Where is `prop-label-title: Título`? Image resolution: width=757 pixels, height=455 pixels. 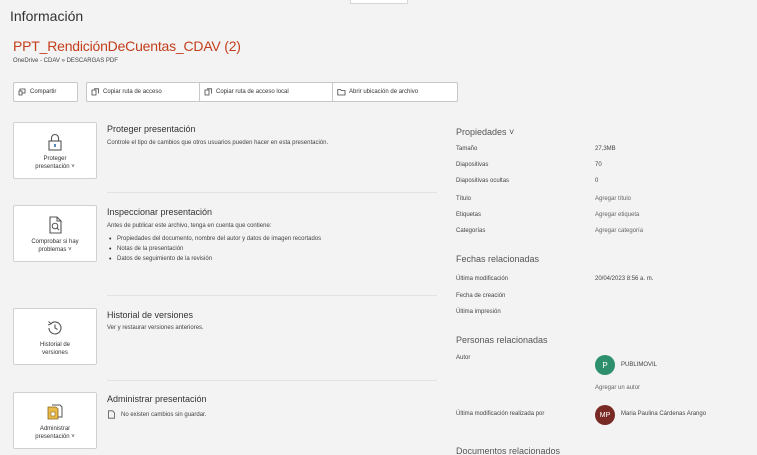
prop-label-title: Título is located at coordinates (464, 199).